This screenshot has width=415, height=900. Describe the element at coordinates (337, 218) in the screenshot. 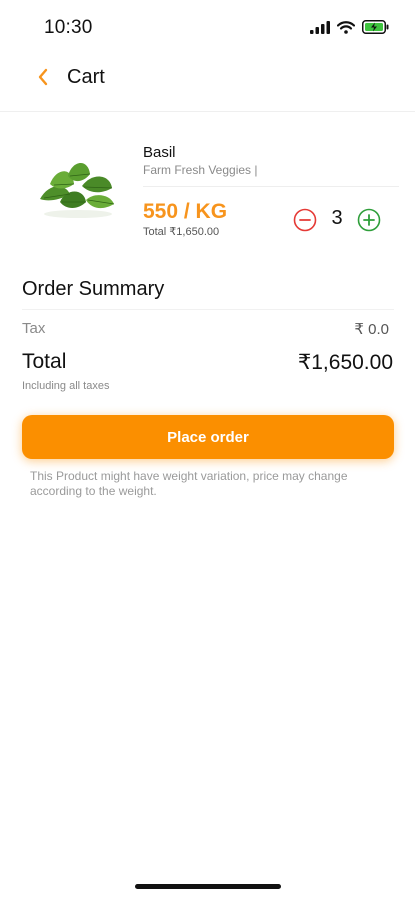

I see `quantity-value: 3` at that location.